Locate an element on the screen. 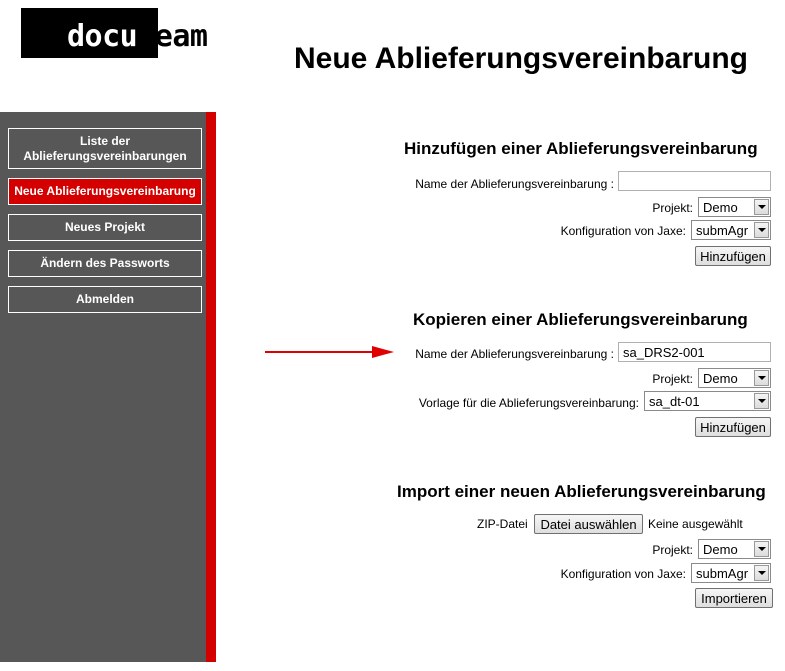 Image resolution: width=785 pixels, height=671 pixels. add-name-input is located at coordinates (694, 181).